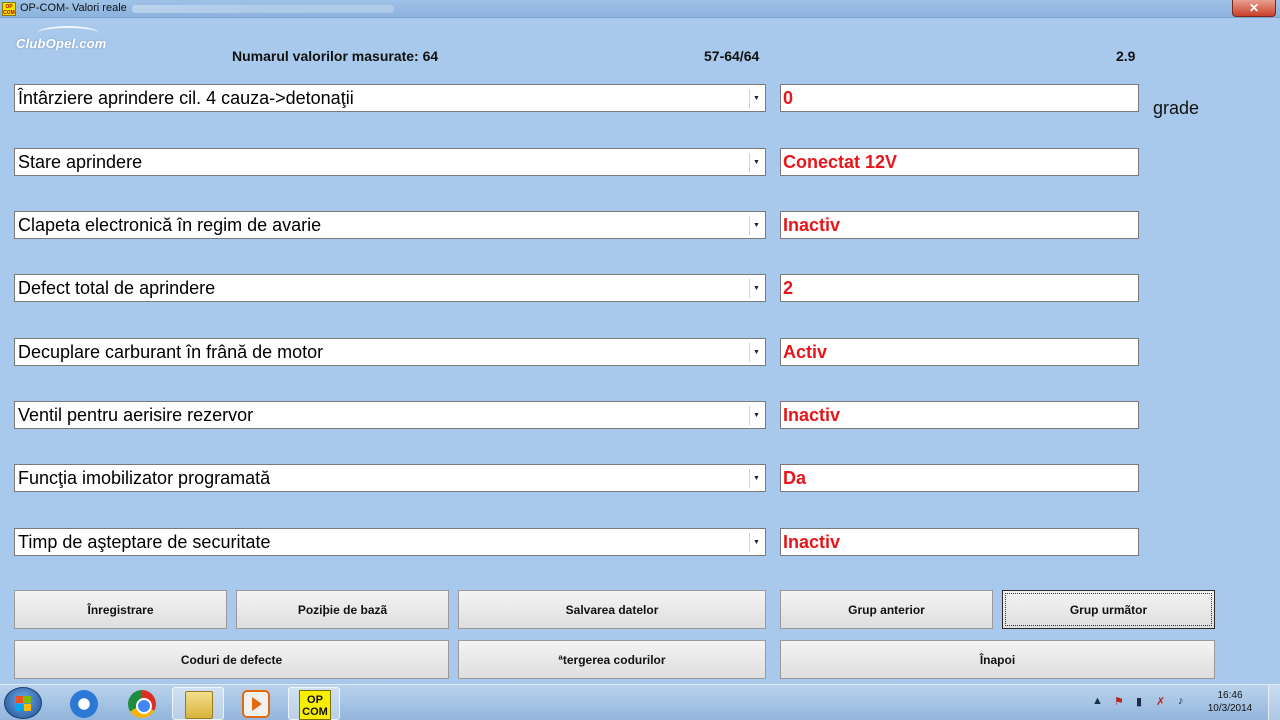 Image resolution: width=1280 pixels, height=720 pixels. I want to click on parameter-select-4: Defect total de aprindere ▼, so click(390, 288).